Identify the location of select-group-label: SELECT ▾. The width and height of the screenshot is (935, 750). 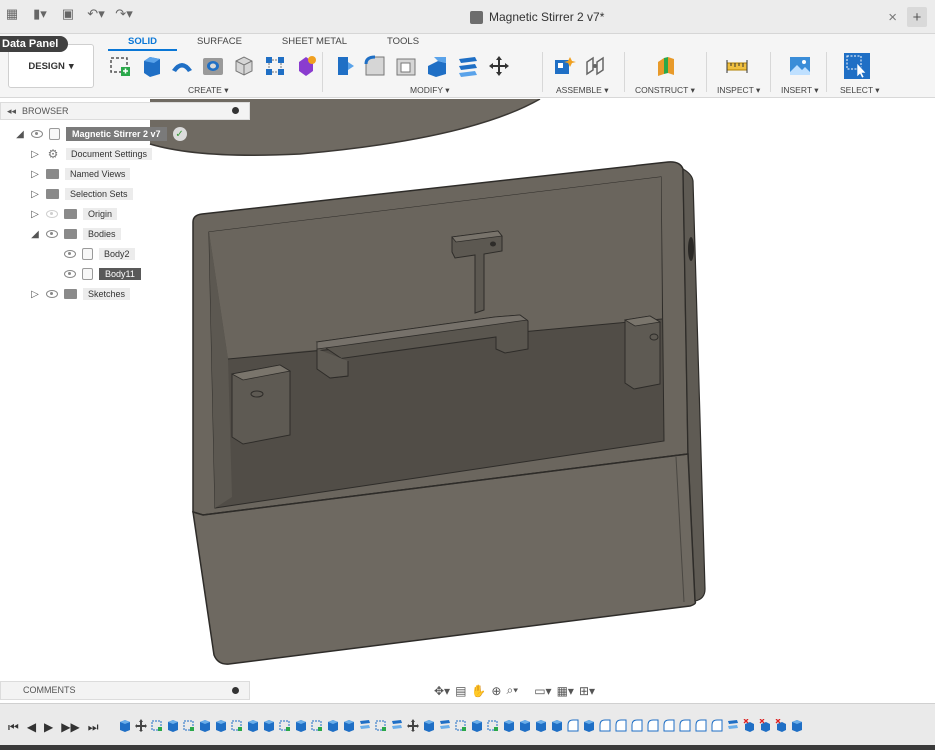
(860, 90).